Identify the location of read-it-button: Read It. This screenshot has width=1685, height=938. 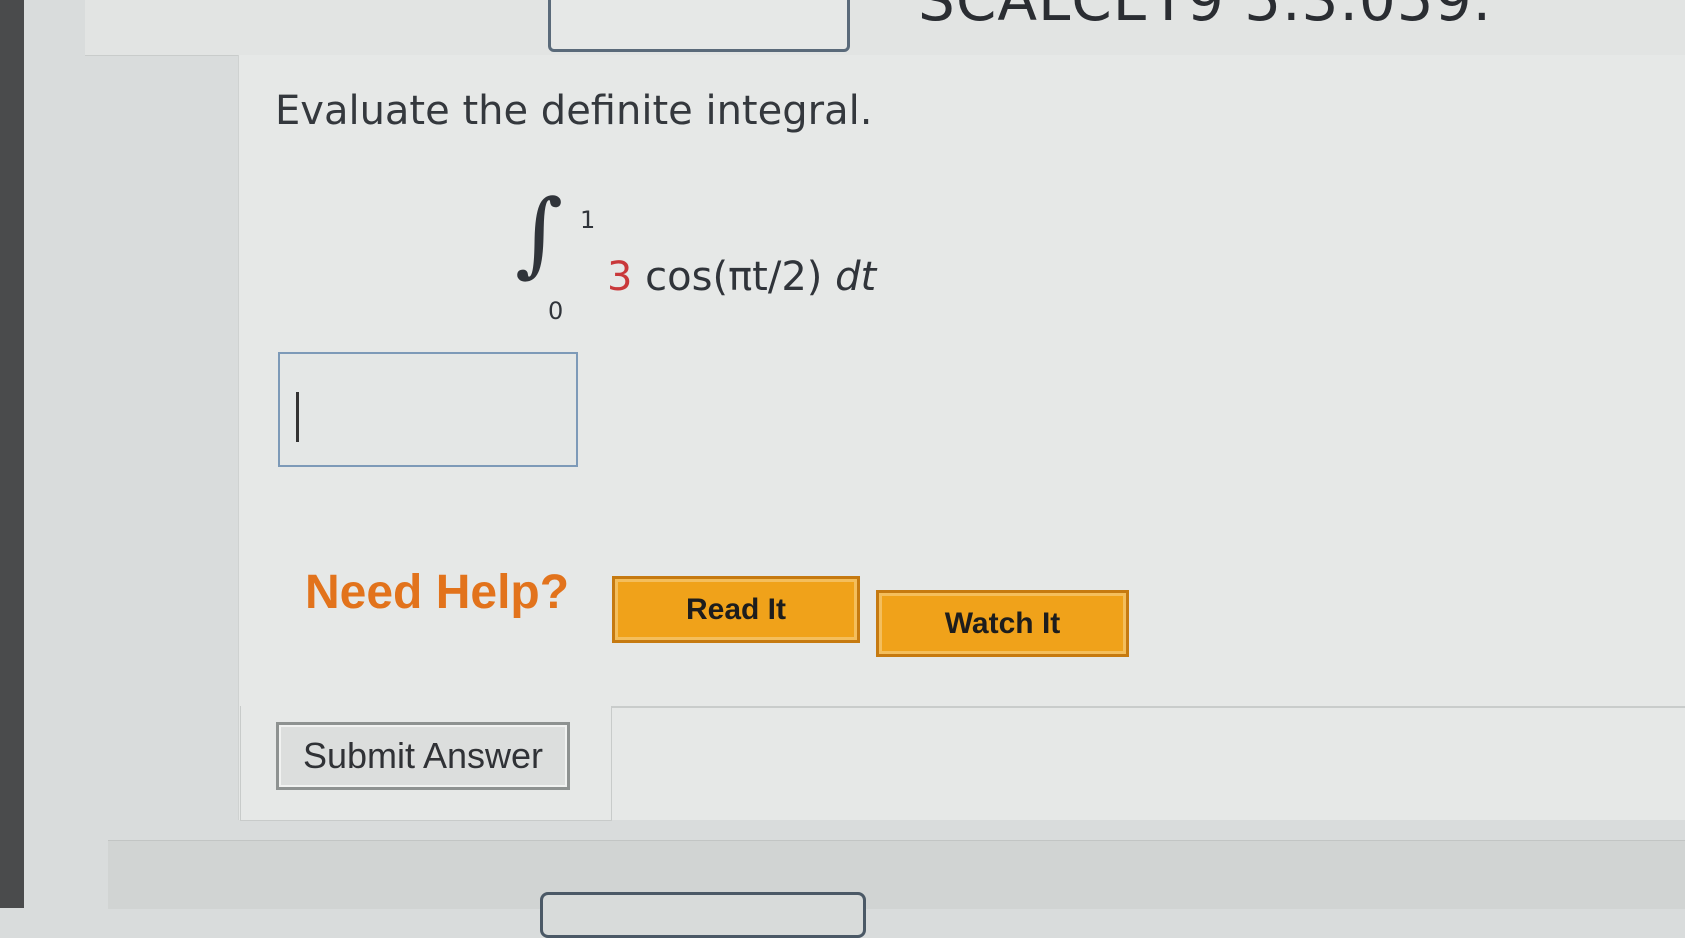
(736, 609).